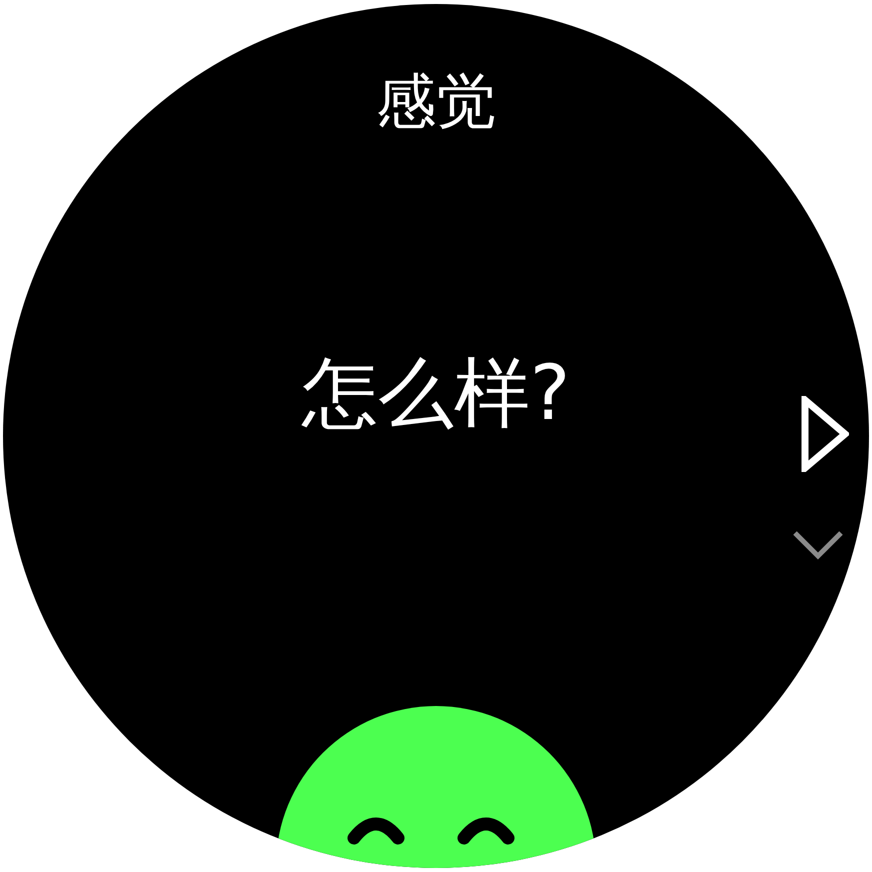 Image resolution: width=872 pixels, height=872 pixels. Describe the element at coordinates (436, 787) in the screenshot. I see `smiley-button` at that location.